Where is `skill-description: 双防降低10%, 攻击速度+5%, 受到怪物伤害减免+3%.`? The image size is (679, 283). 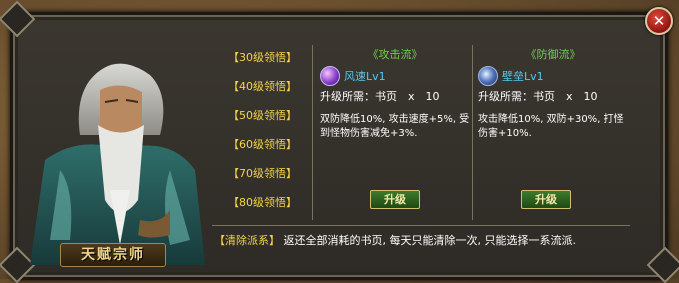 skill-description: 双防降低10%, 攻击速度+5%, 受到怪物伤害减免+3%. is located at coordinates (395, 126).